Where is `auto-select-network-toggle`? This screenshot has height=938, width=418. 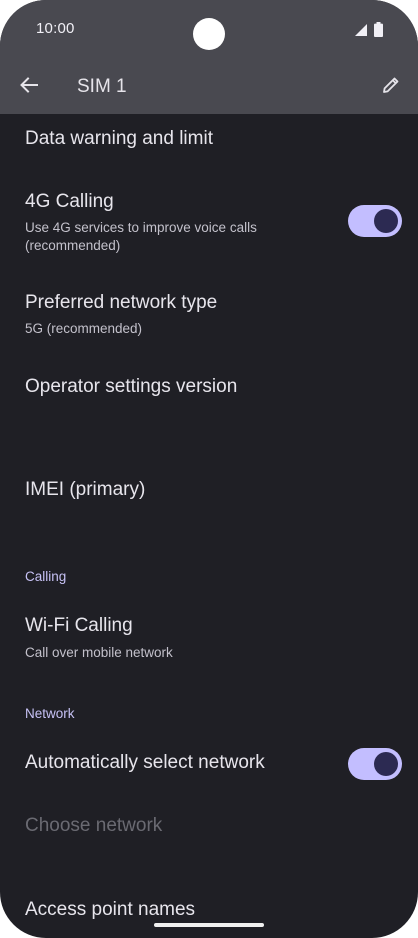 auto-select-network-toggle is located at coordinates (375, 764).